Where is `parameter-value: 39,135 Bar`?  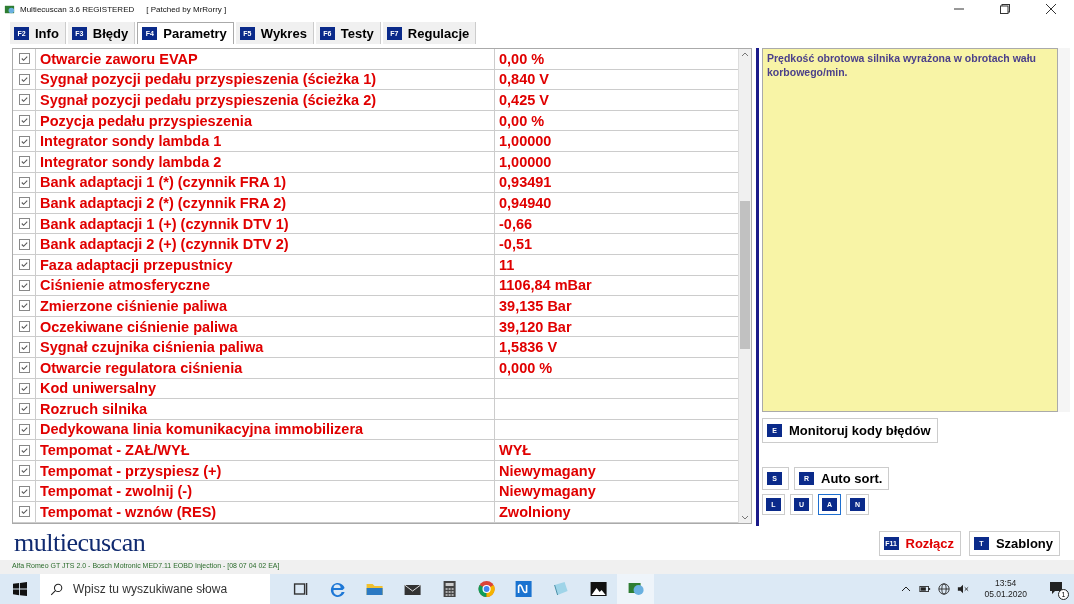
parameter-value: 39,135 Bar is located at coordinates (535, 305).